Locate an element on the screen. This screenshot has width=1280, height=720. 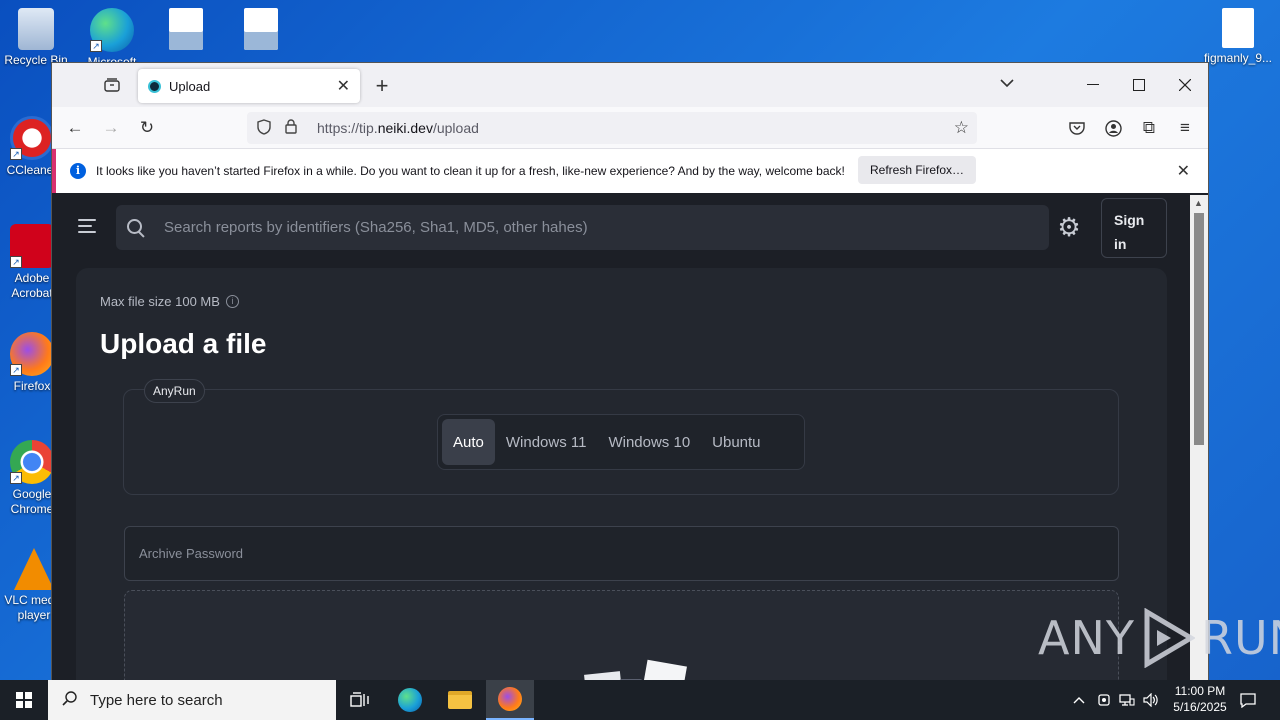
minimize-icon is located at coordinates (1093, 84).